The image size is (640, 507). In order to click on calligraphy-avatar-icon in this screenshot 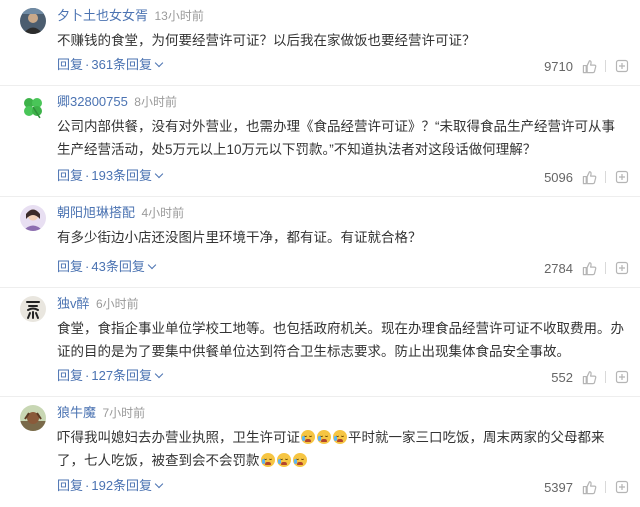, I will do `click(33, 309)`.